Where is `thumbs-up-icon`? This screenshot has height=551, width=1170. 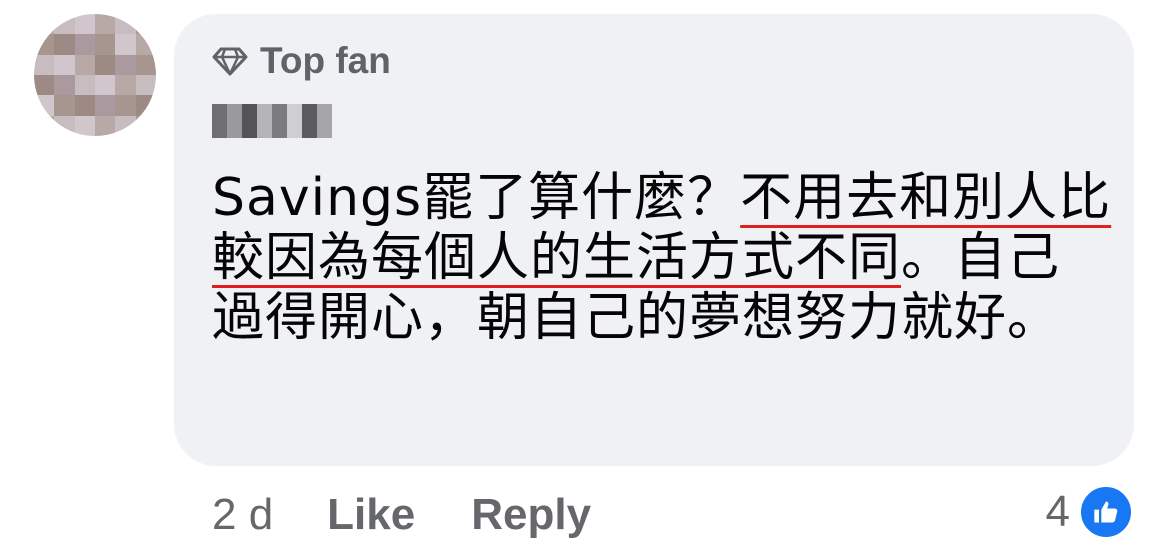 thumbs-up-icon is located at coordinates (1106, 512).